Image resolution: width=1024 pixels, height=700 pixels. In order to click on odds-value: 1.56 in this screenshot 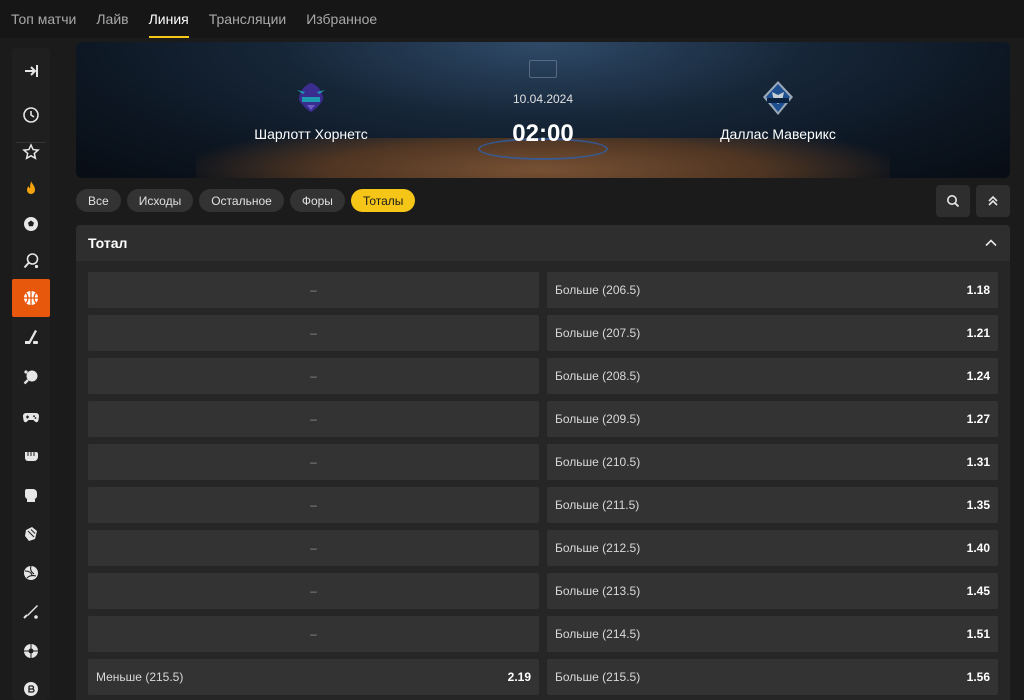, I will do `click(978, 677)`.